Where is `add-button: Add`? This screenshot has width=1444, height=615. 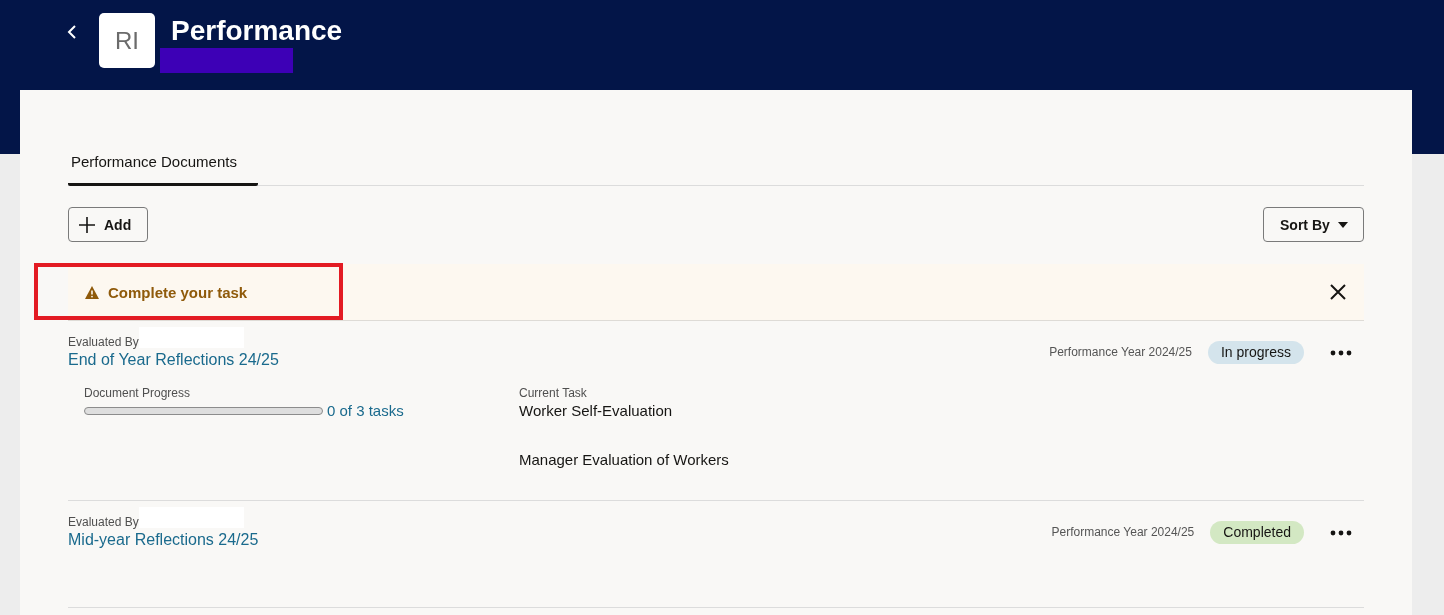
add-button: Add is located at coordinates (108, 224).